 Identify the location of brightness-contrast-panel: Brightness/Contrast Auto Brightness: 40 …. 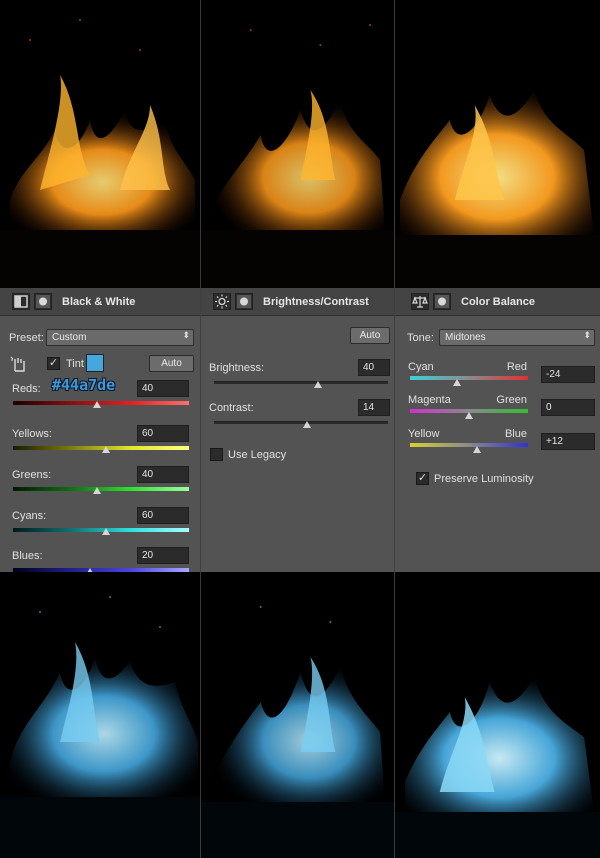
(297, 430).